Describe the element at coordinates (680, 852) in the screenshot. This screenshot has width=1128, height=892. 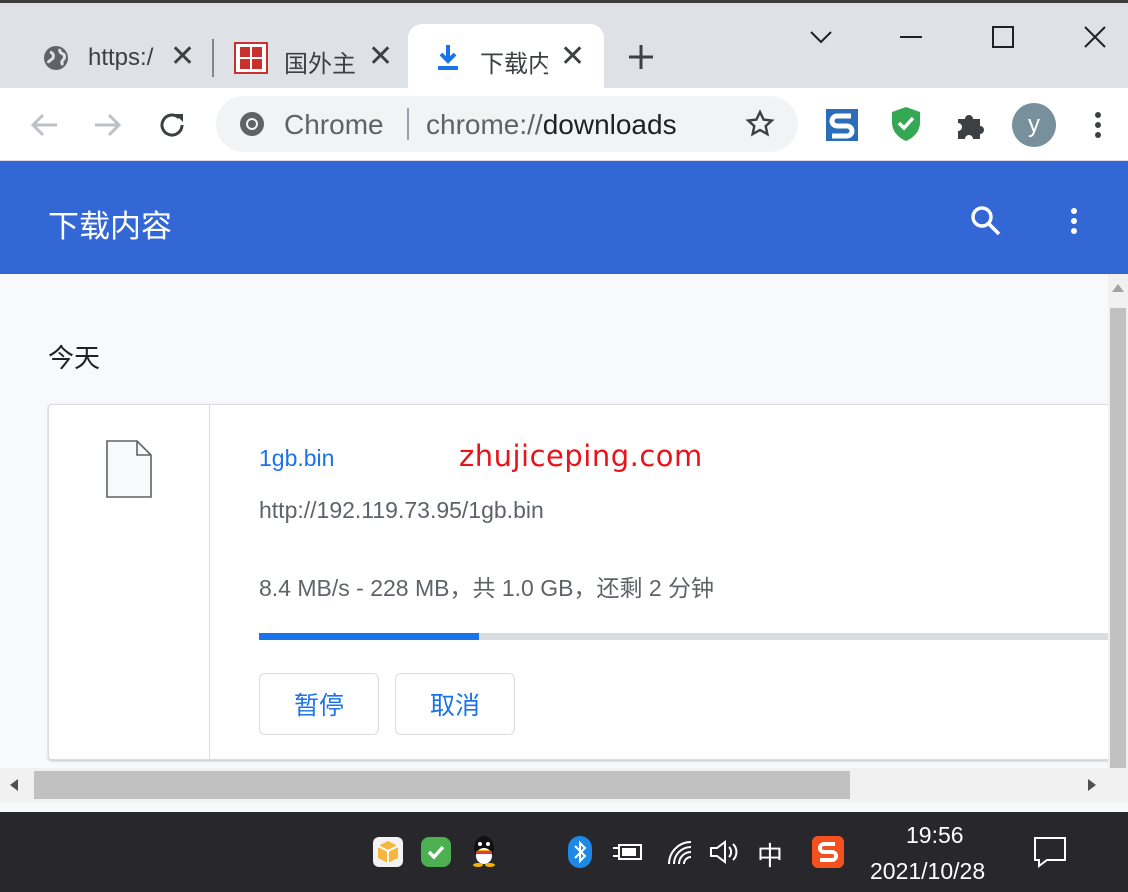
I see `wifi-icon` at that location.